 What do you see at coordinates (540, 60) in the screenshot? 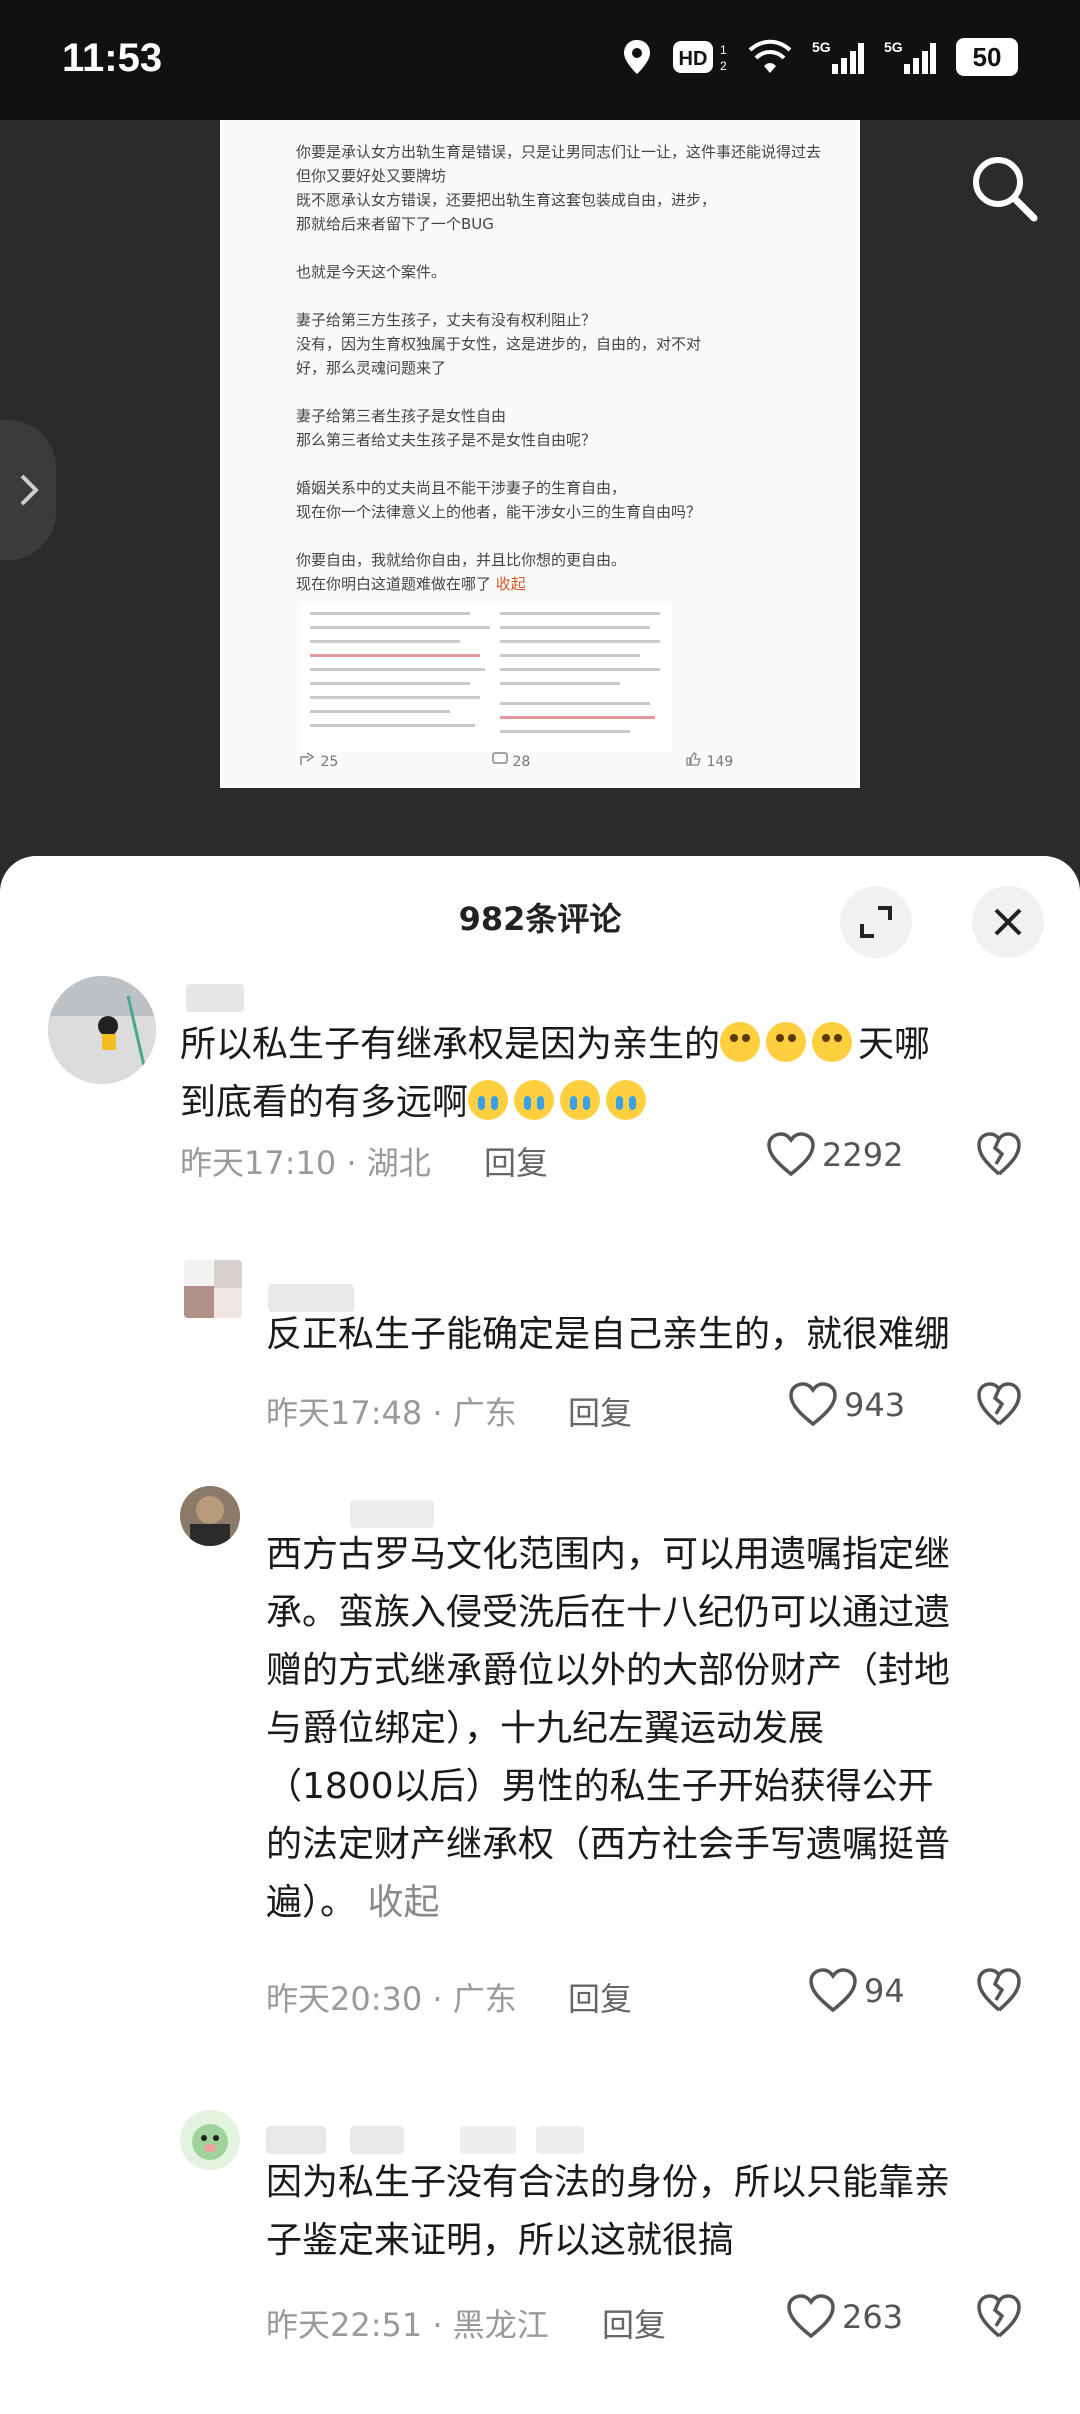
I see `status-bar: 11:53 HD 1 2 5G 5G 50` at bounding box center [540, 60].